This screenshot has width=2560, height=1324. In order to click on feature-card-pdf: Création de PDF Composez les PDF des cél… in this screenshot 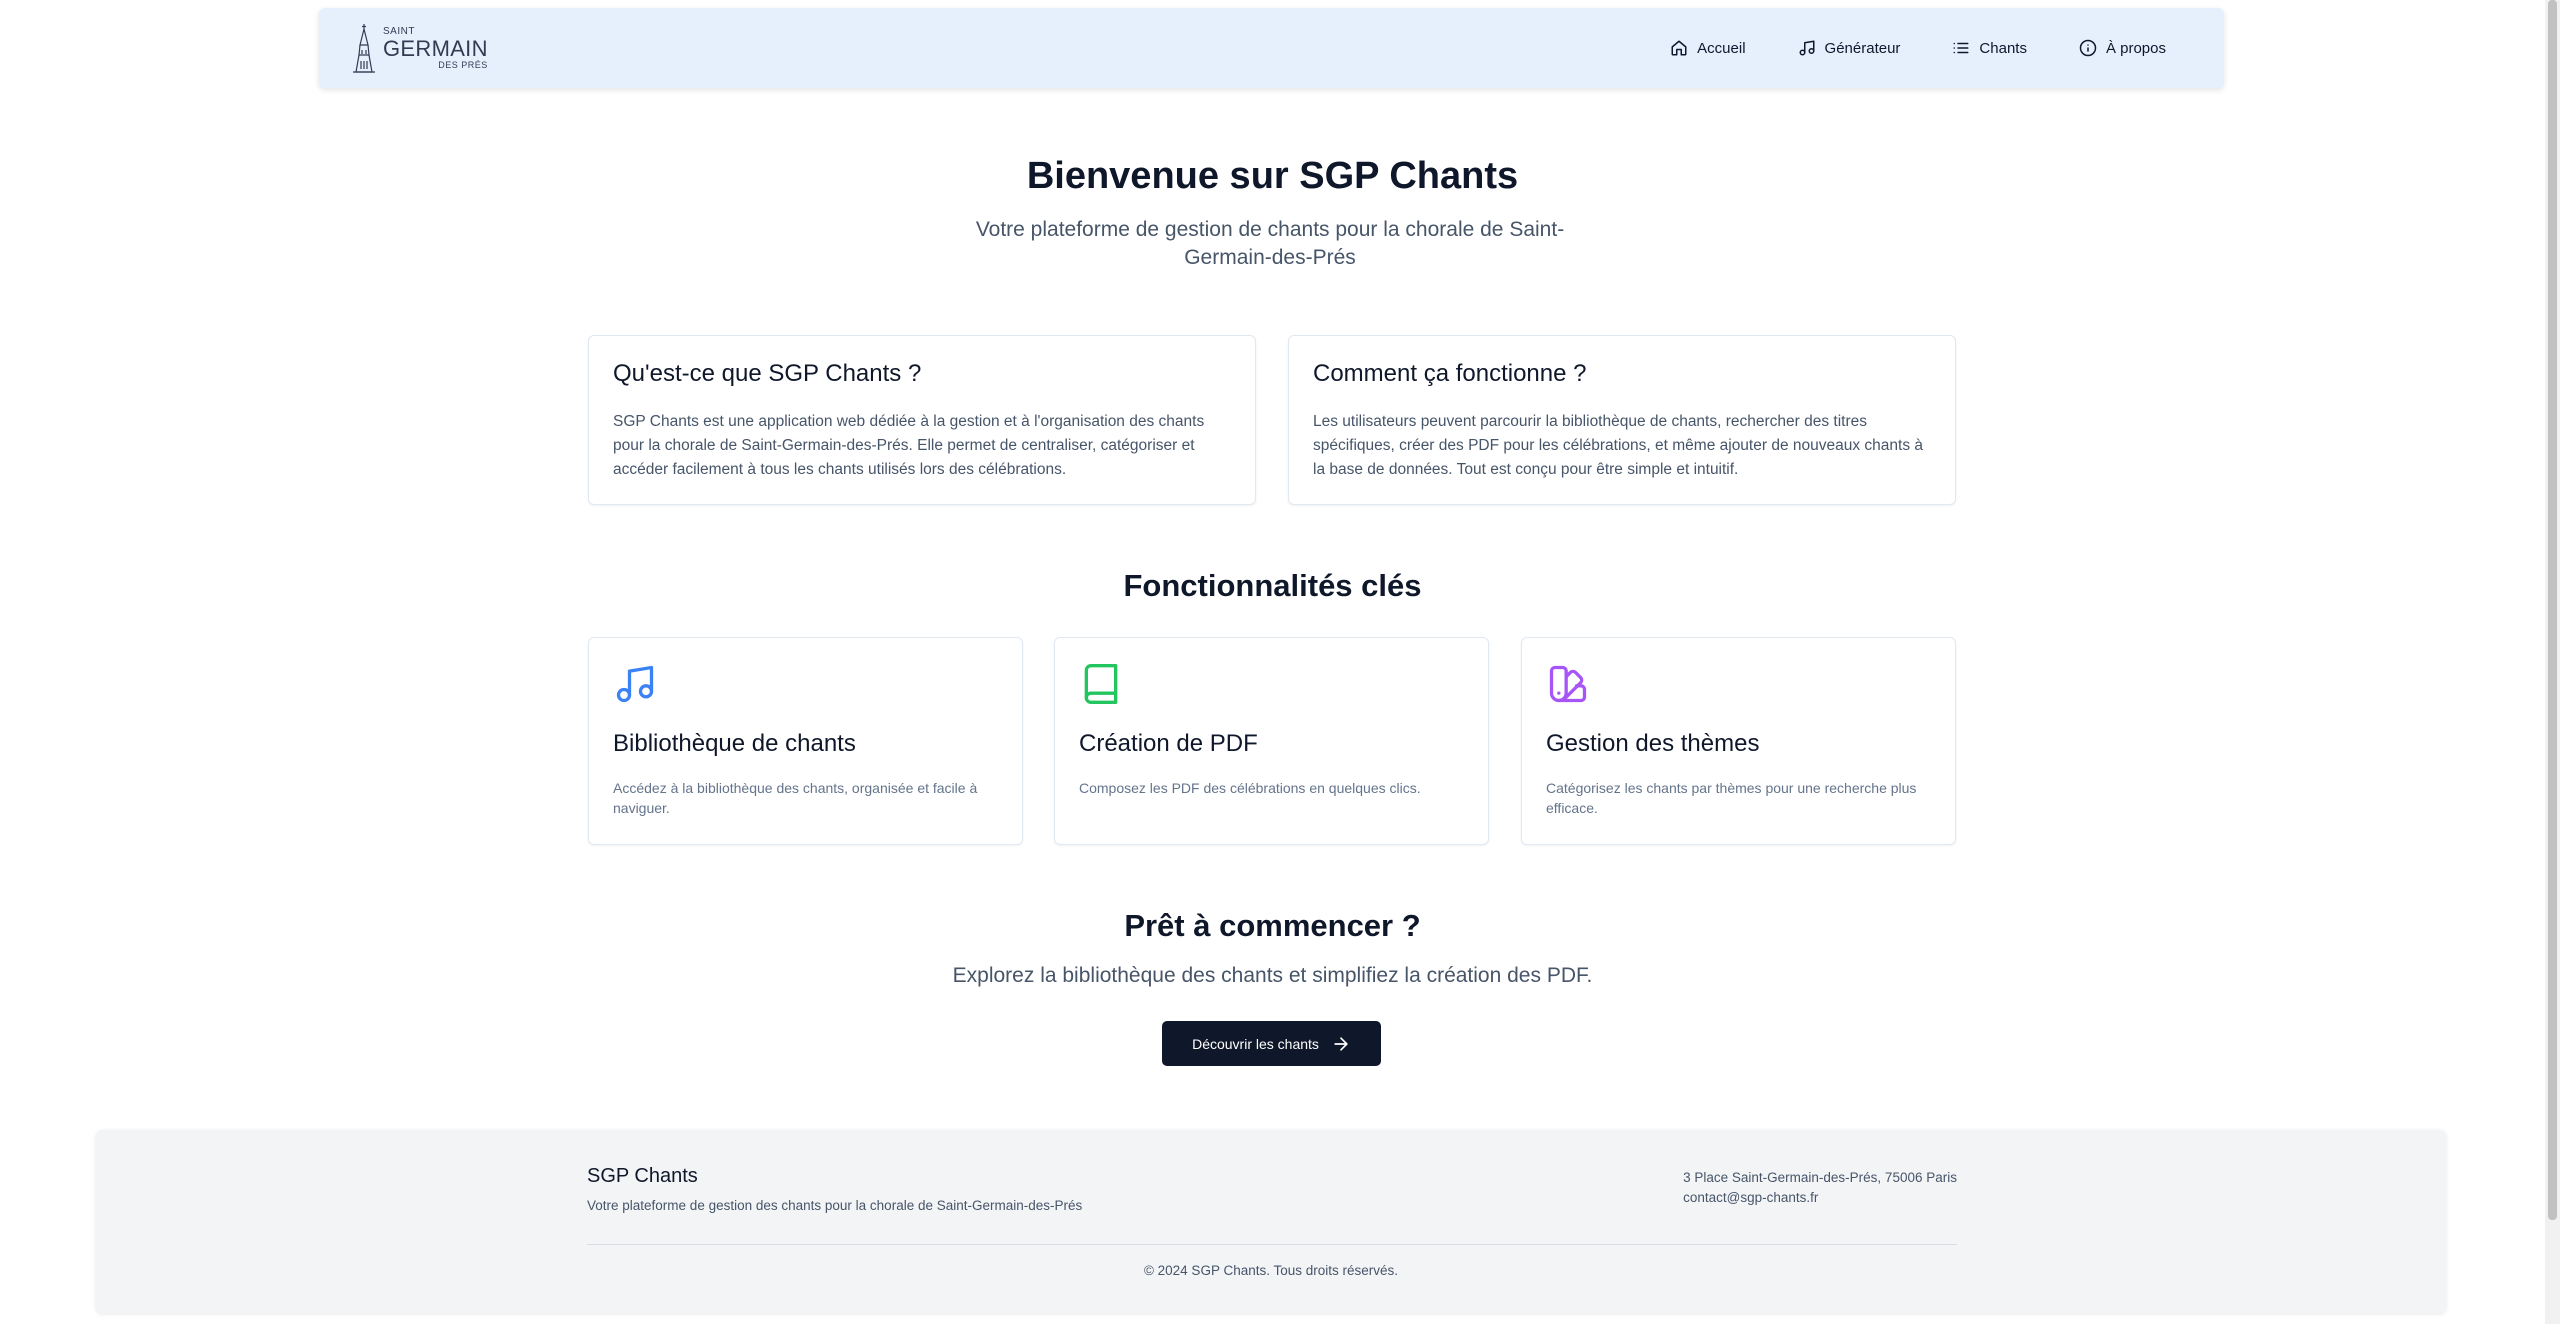, I will do `click(1271, 741)`.